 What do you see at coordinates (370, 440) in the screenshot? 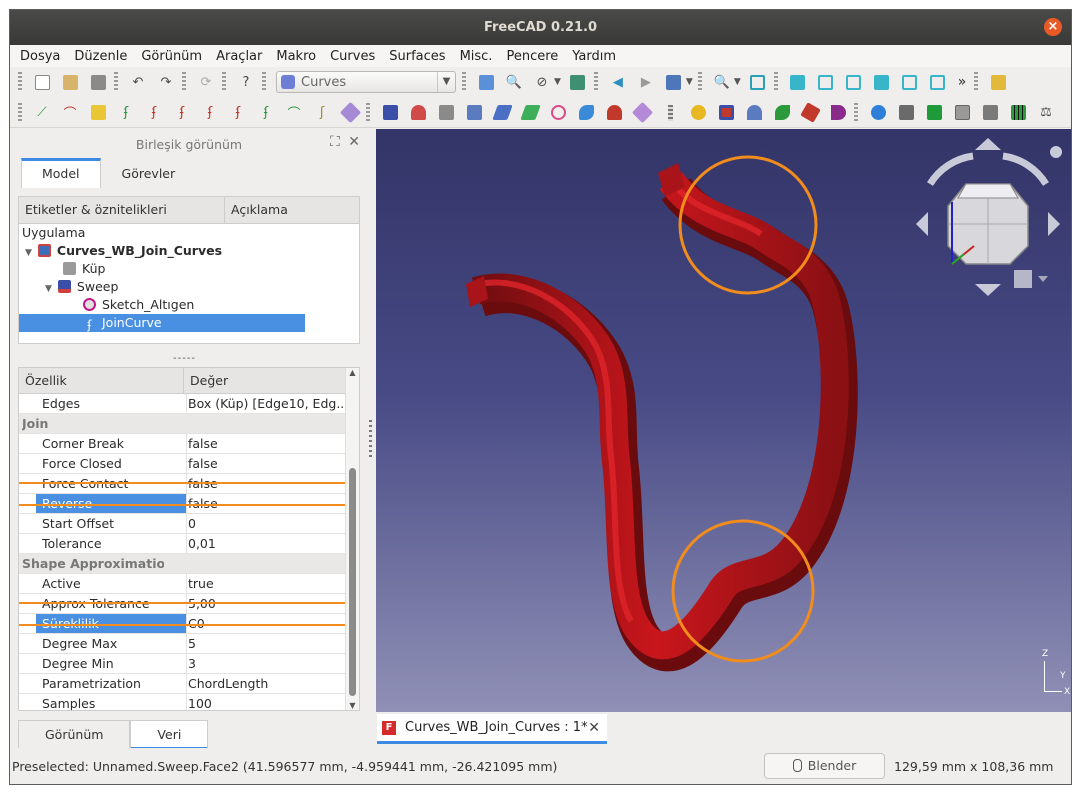
I see `panel-resize-handle` at bounding box center [370, 440].